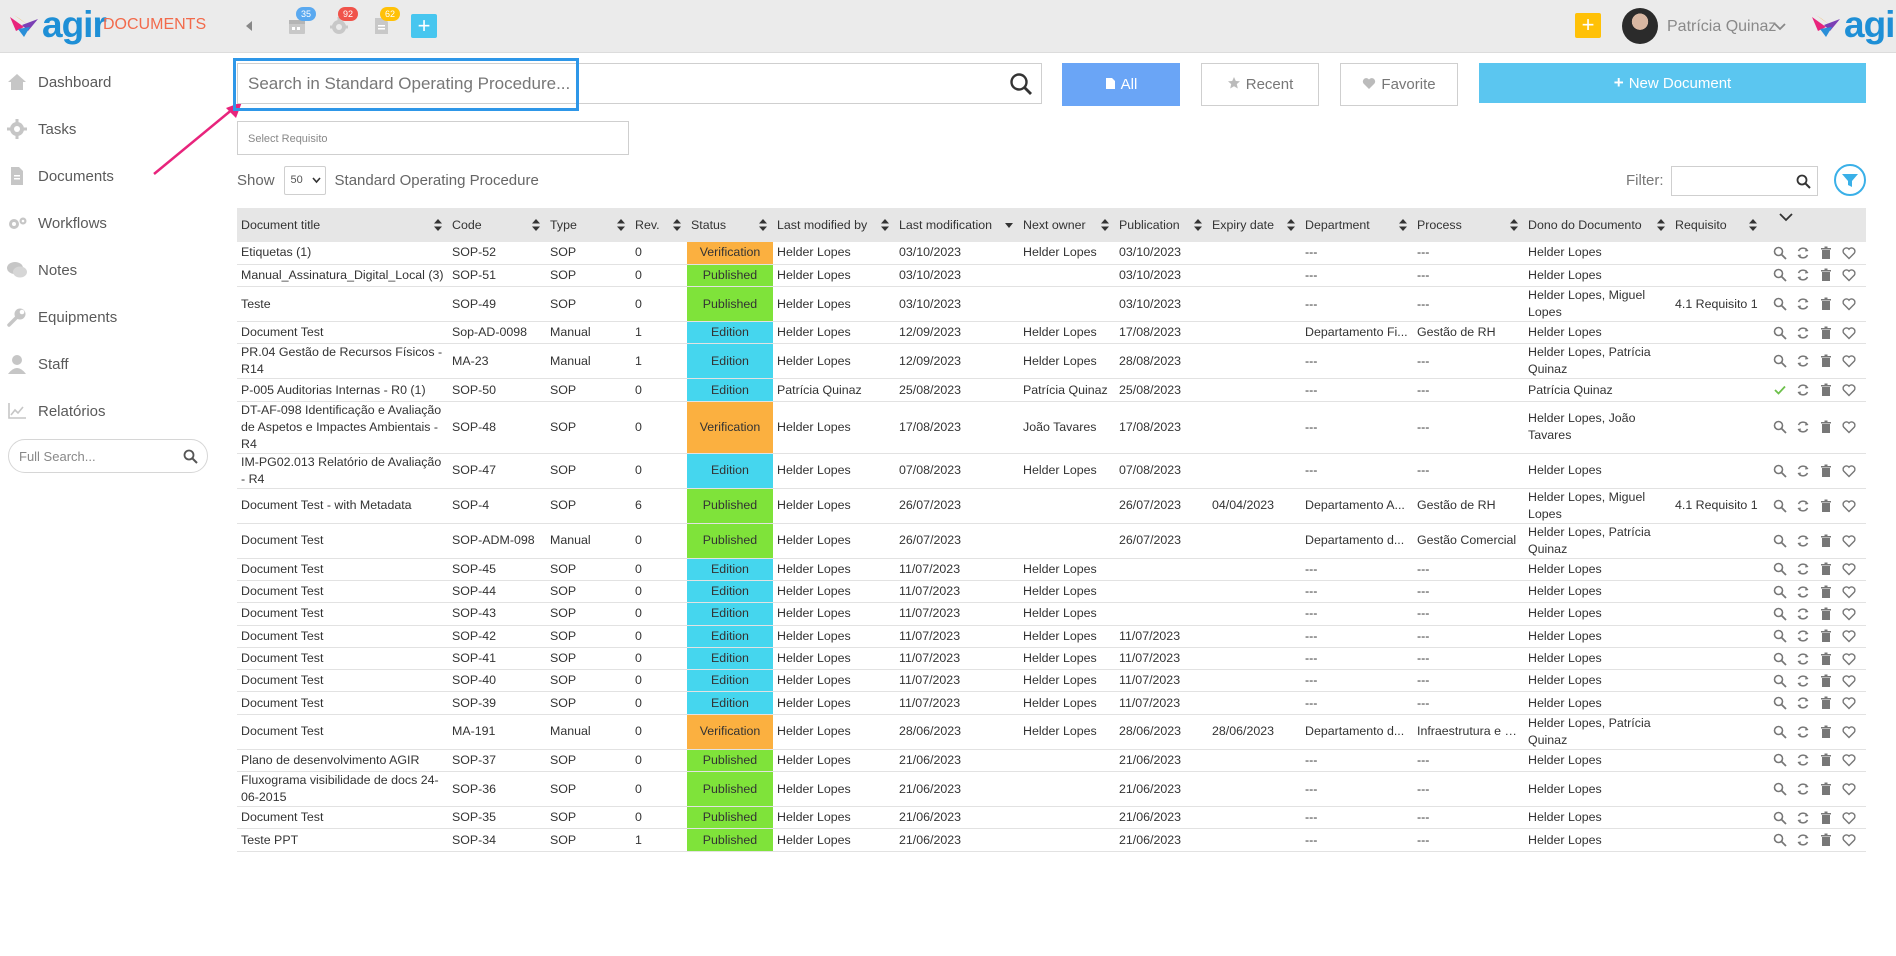  Describe the element at coordinates (385, 21) in the screenshot. I see `document-icon: 62` at that location.